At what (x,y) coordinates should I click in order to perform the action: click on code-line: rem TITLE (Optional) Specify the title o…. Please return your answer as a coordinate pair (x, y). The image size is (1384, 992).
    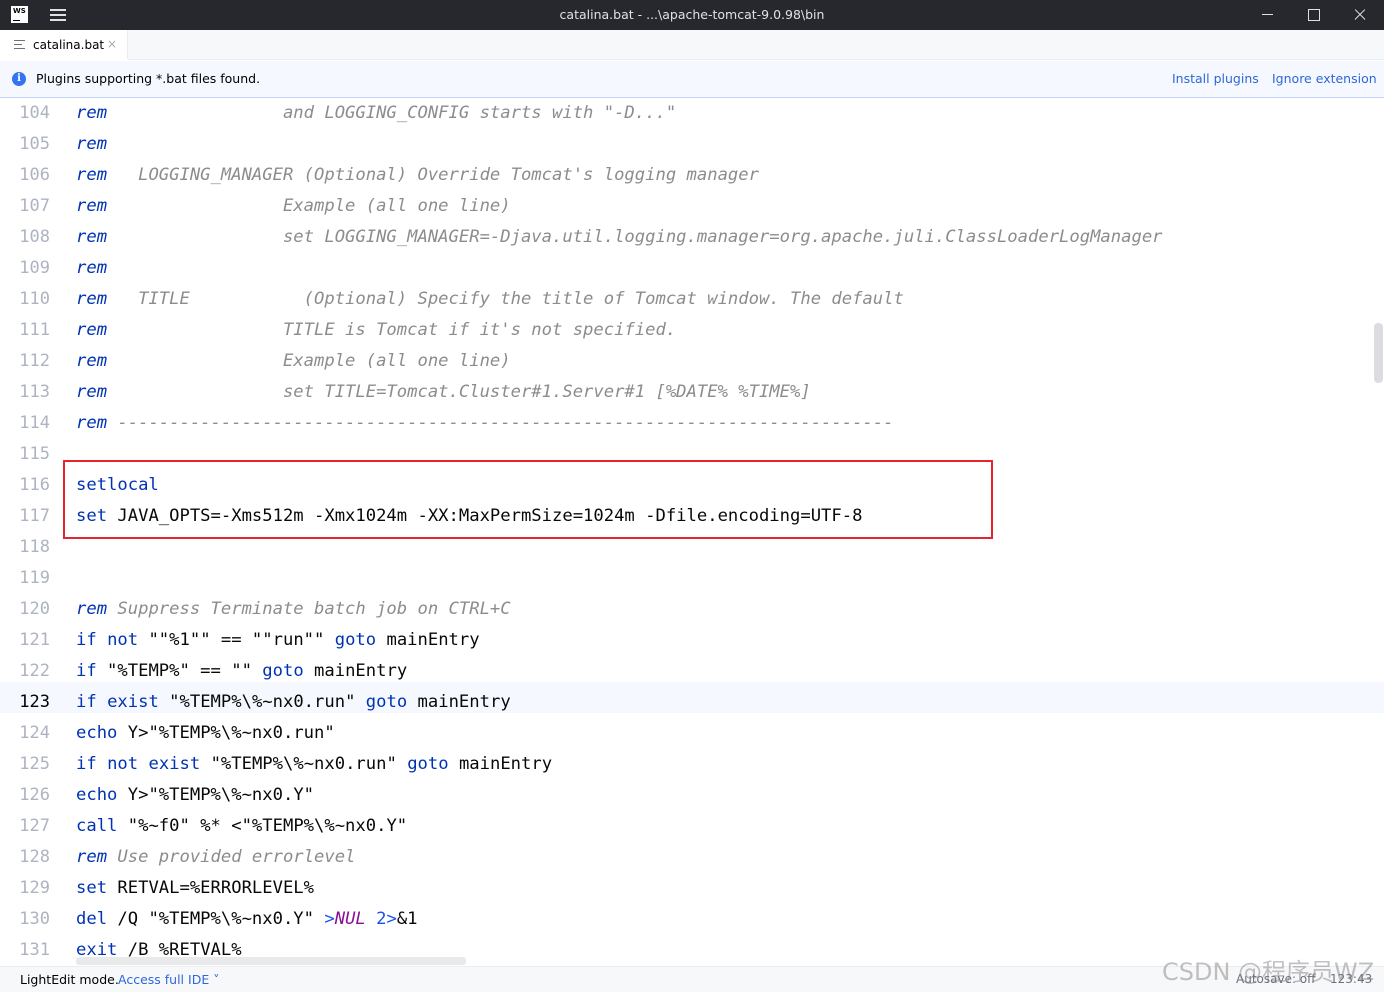
    Looking at the image, I should click on (490, 299).